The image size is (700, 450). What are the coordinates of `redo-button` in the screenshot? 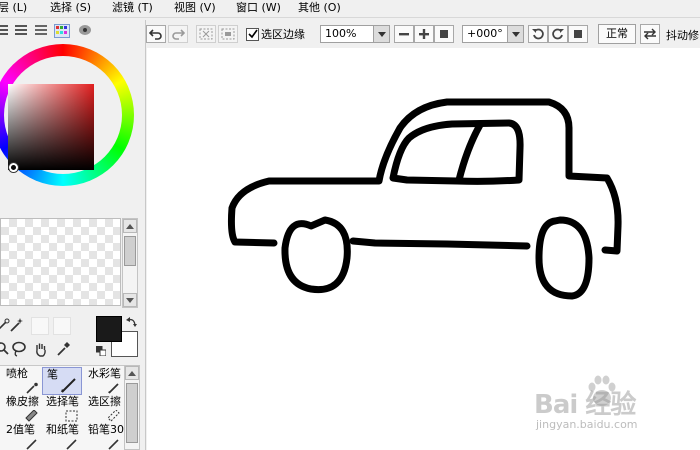 It's located at (178, 34).